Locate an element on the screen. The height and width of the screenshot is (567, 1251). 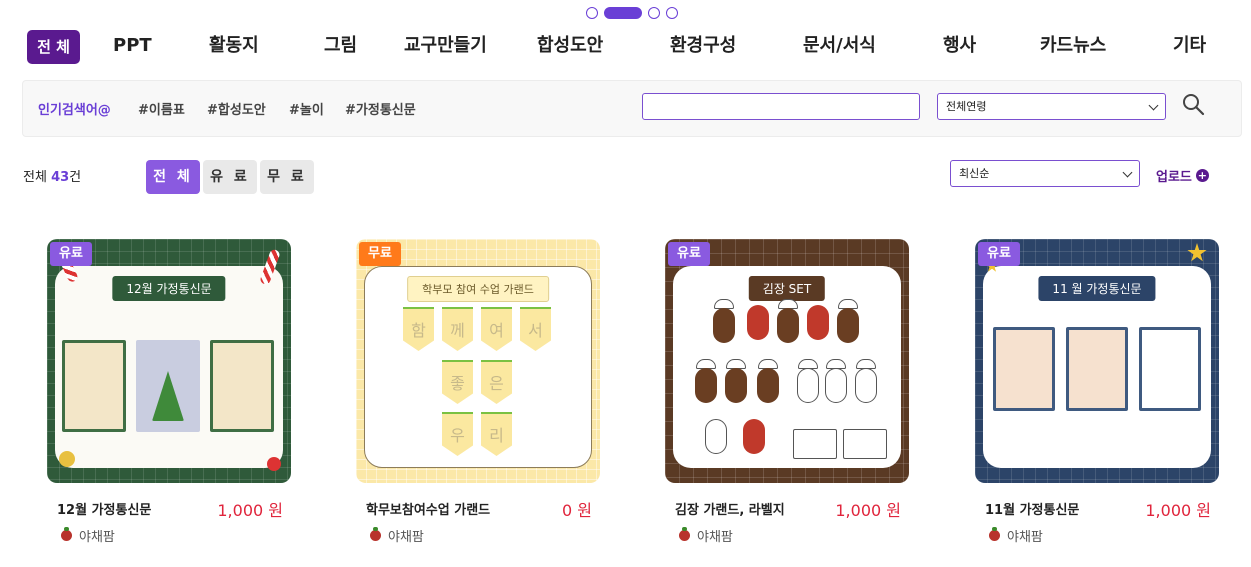
popular-tag: #합성도안 is located at coordinates (236, 108).